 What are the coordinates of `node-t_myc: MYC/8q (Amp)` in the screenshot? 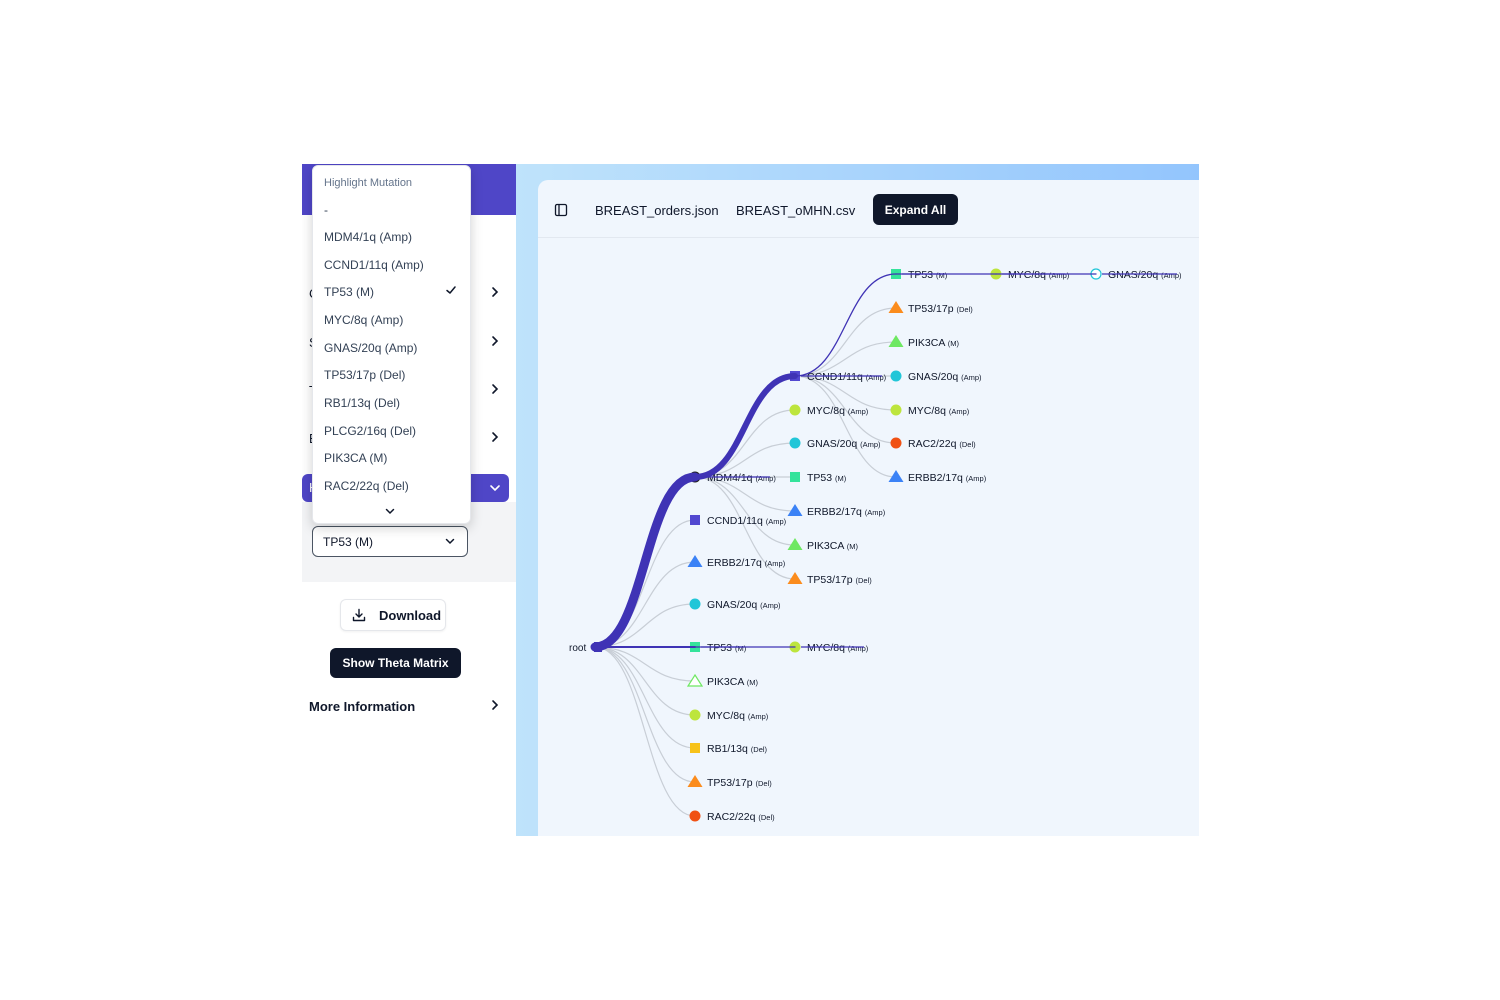 It's located at (829, 648).